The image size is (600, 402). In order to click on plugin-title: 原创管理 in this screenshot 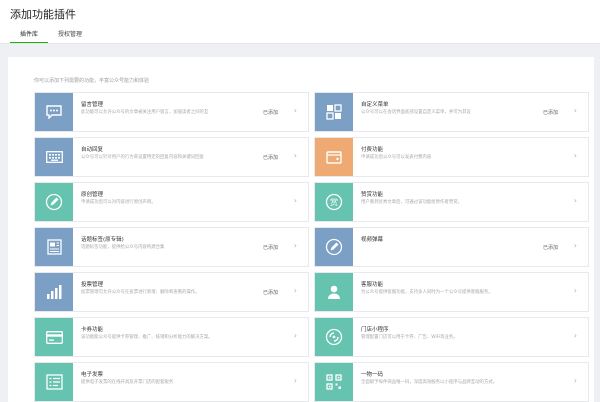, I will do `click(92, 195)`.